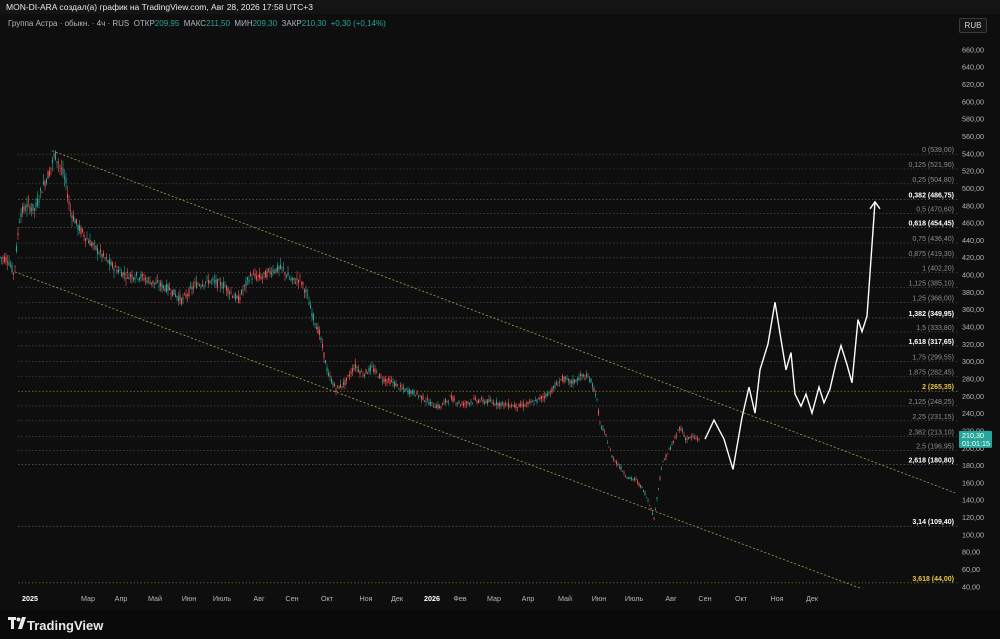  I want to click on time-axis-label: 2025, so click(30, 598).